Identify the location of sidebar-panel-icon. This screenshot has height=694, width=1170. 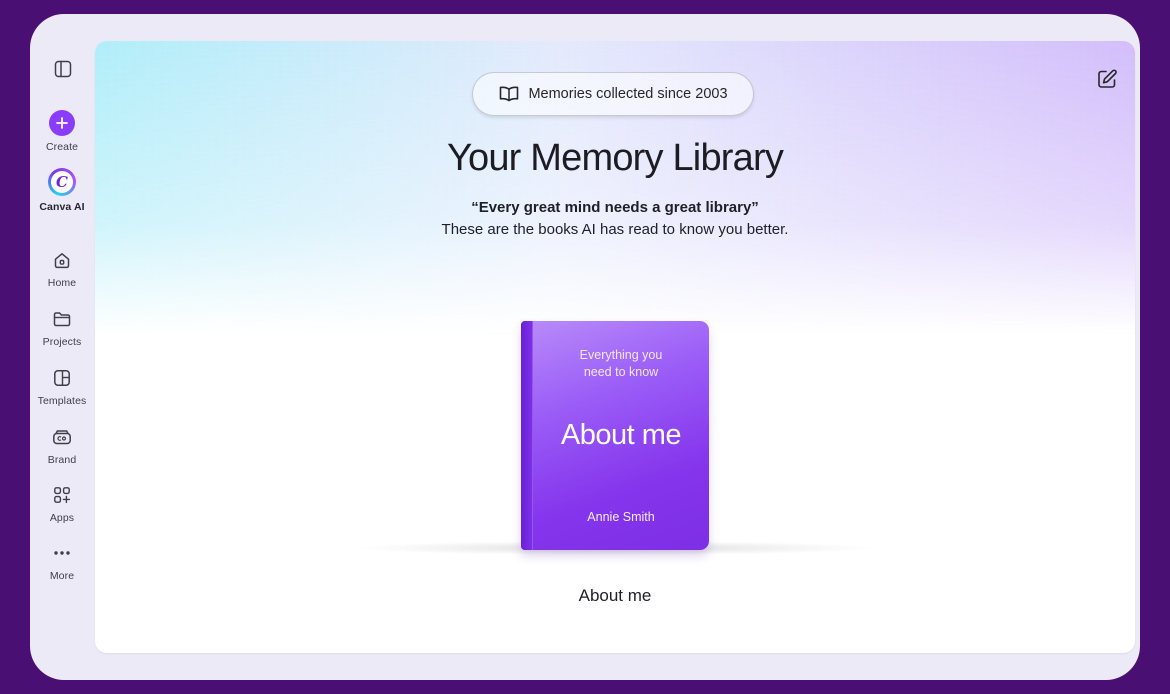
(63, 69).